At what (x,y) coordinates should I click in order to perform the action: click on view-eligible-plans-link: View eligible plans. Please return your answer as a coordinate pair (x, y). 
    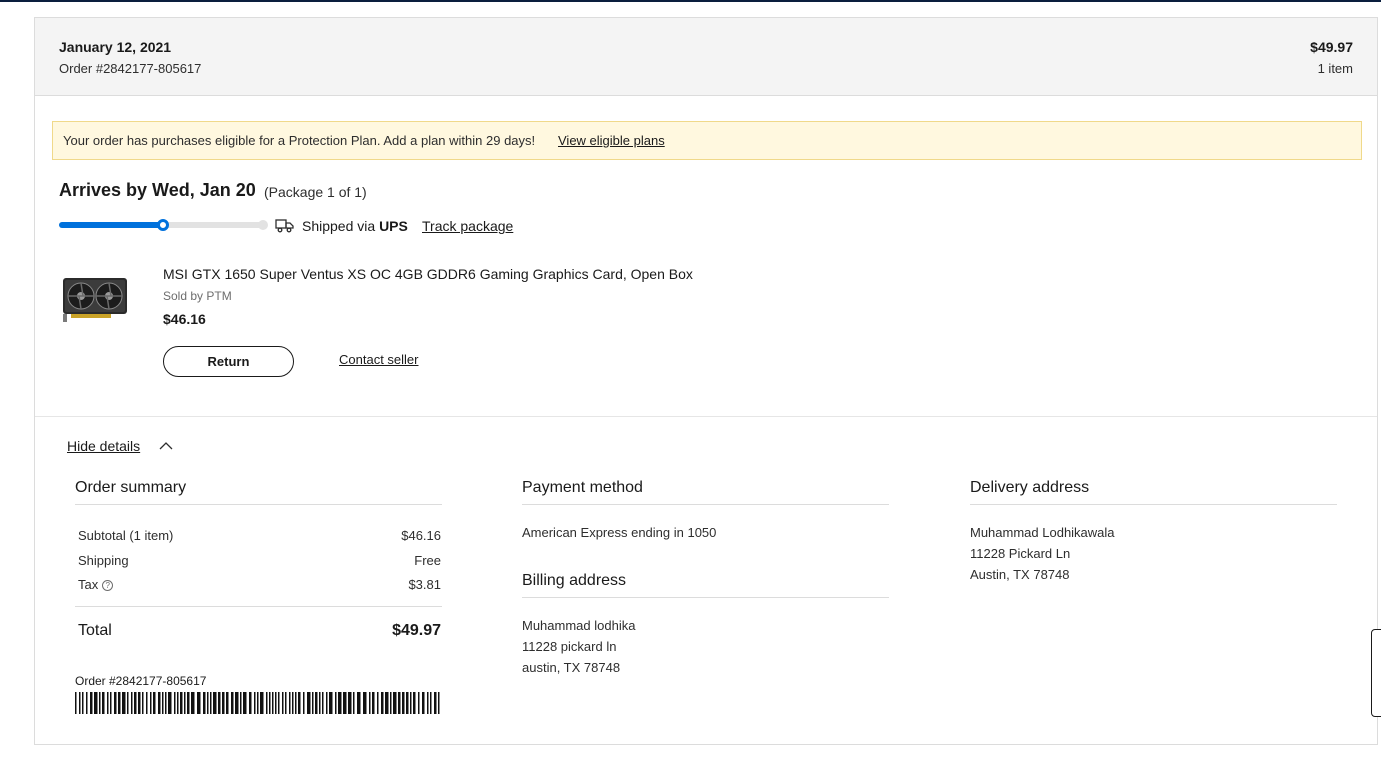
    Looking at the image, I should click on (611, 140).